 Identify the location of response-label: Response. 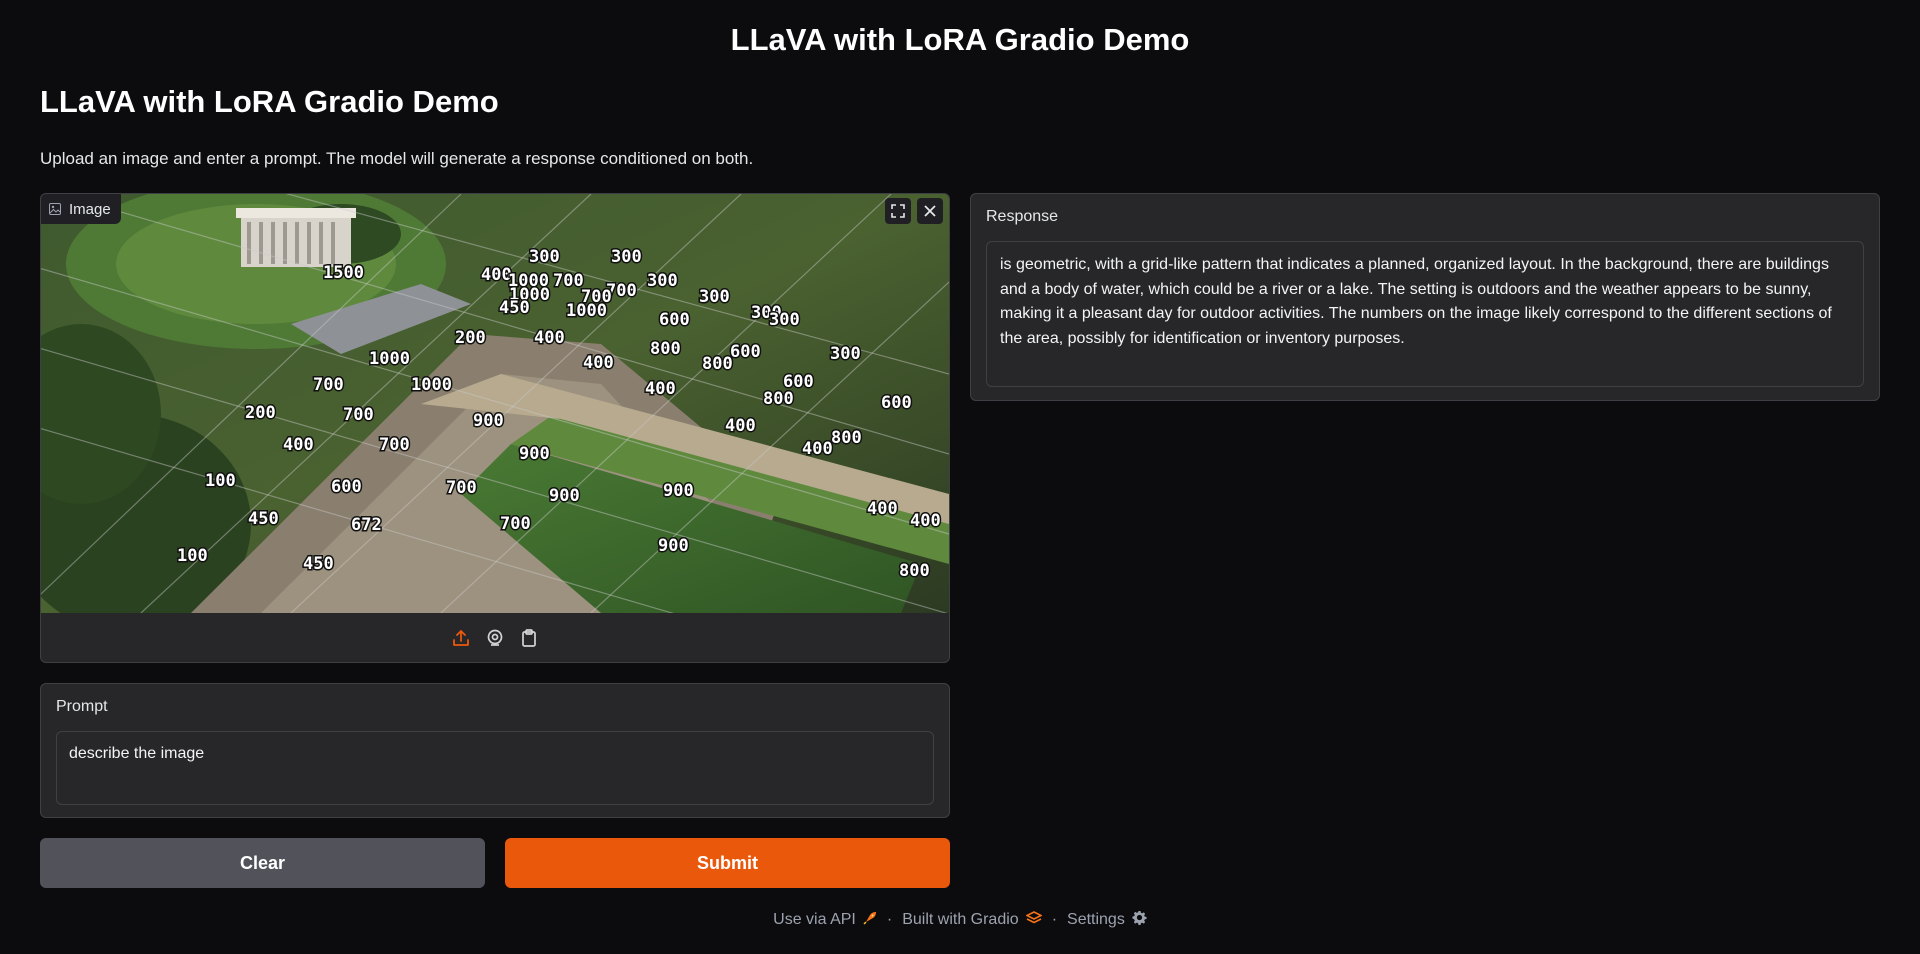
(1022, 216).